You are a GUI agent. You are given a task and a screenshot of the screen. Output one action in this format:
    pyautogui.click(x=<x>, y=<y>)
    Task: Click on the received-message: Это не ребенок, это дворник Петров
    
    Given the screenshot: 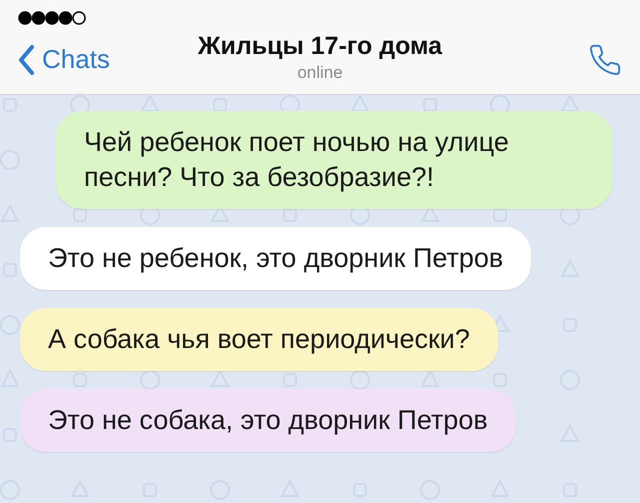 What is the action you would take?
    pyautogui.click(x=276, y=258)
    